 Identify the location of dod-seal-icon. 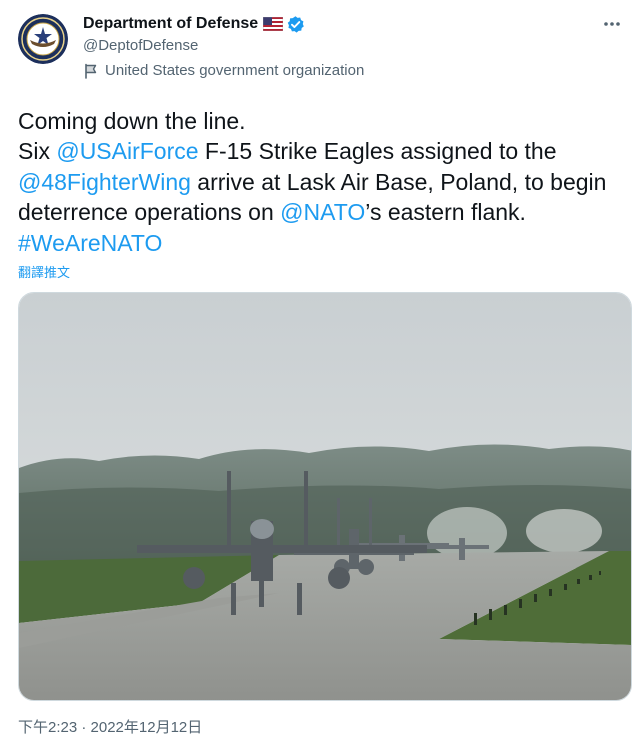
(43, 39).